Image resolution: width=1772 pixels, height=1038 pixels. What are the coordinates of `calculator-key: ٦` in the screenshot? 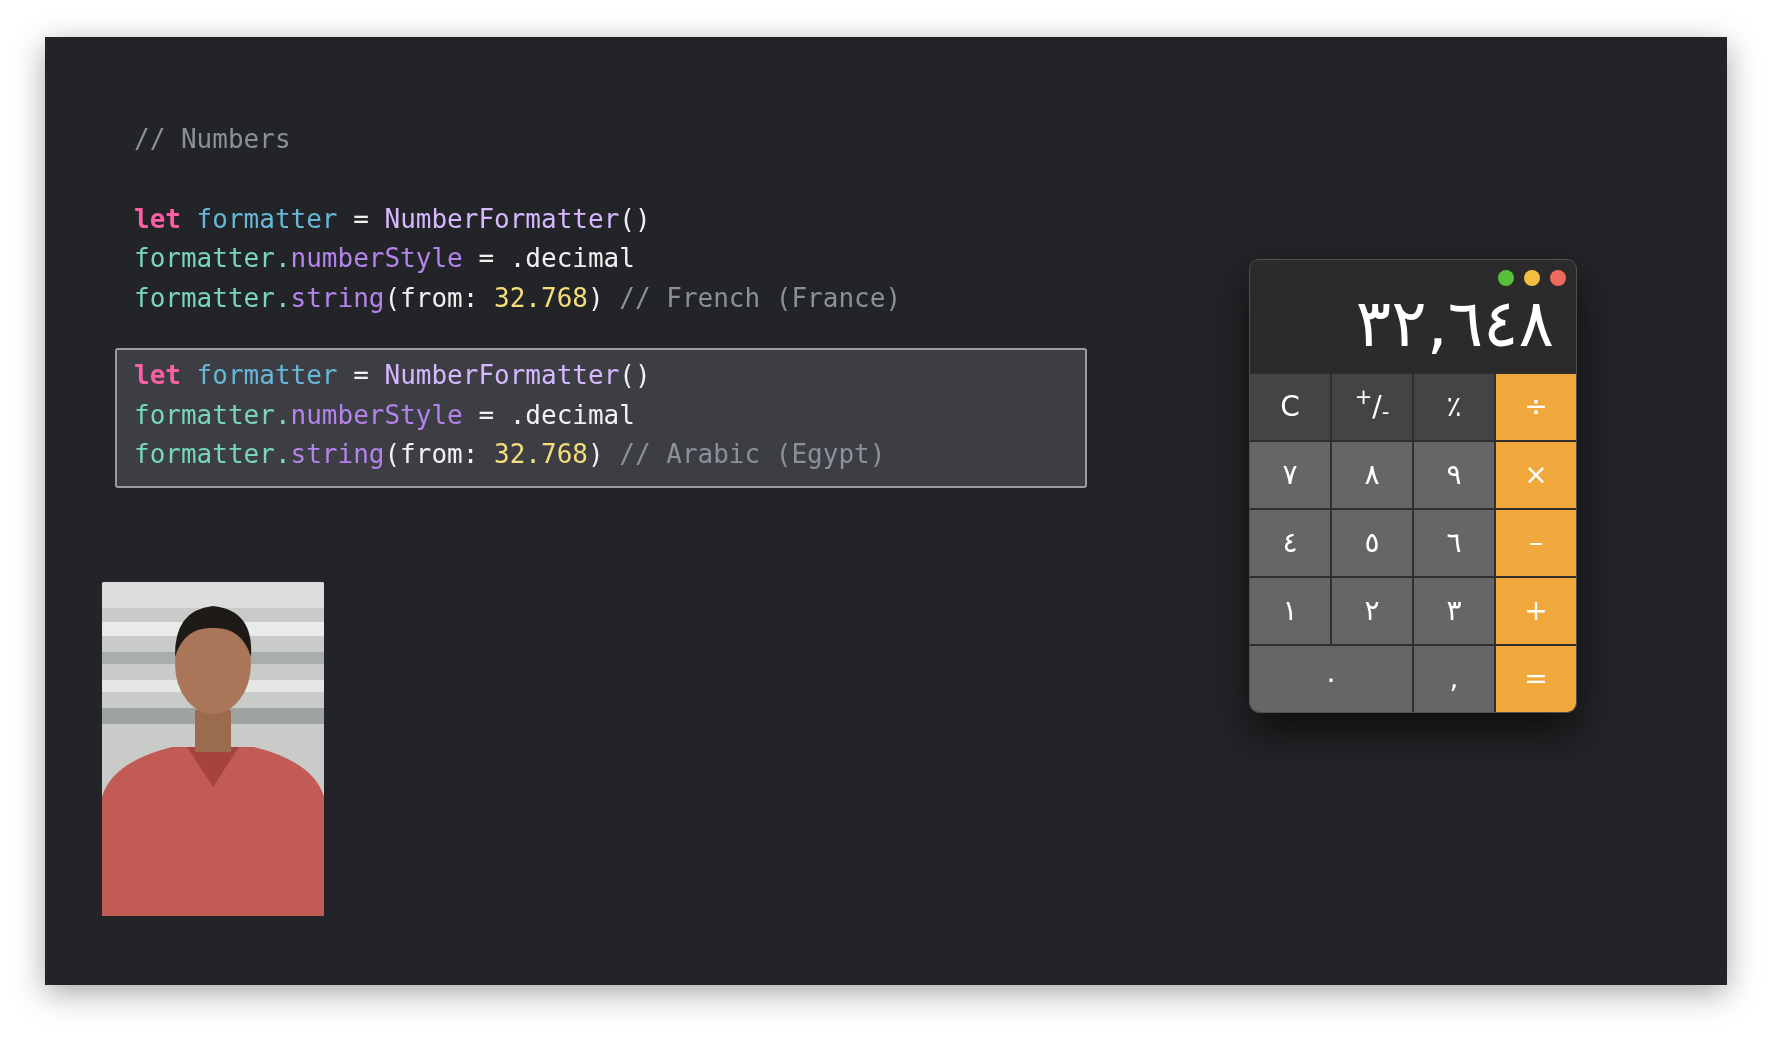 It's located at (1454, 543).